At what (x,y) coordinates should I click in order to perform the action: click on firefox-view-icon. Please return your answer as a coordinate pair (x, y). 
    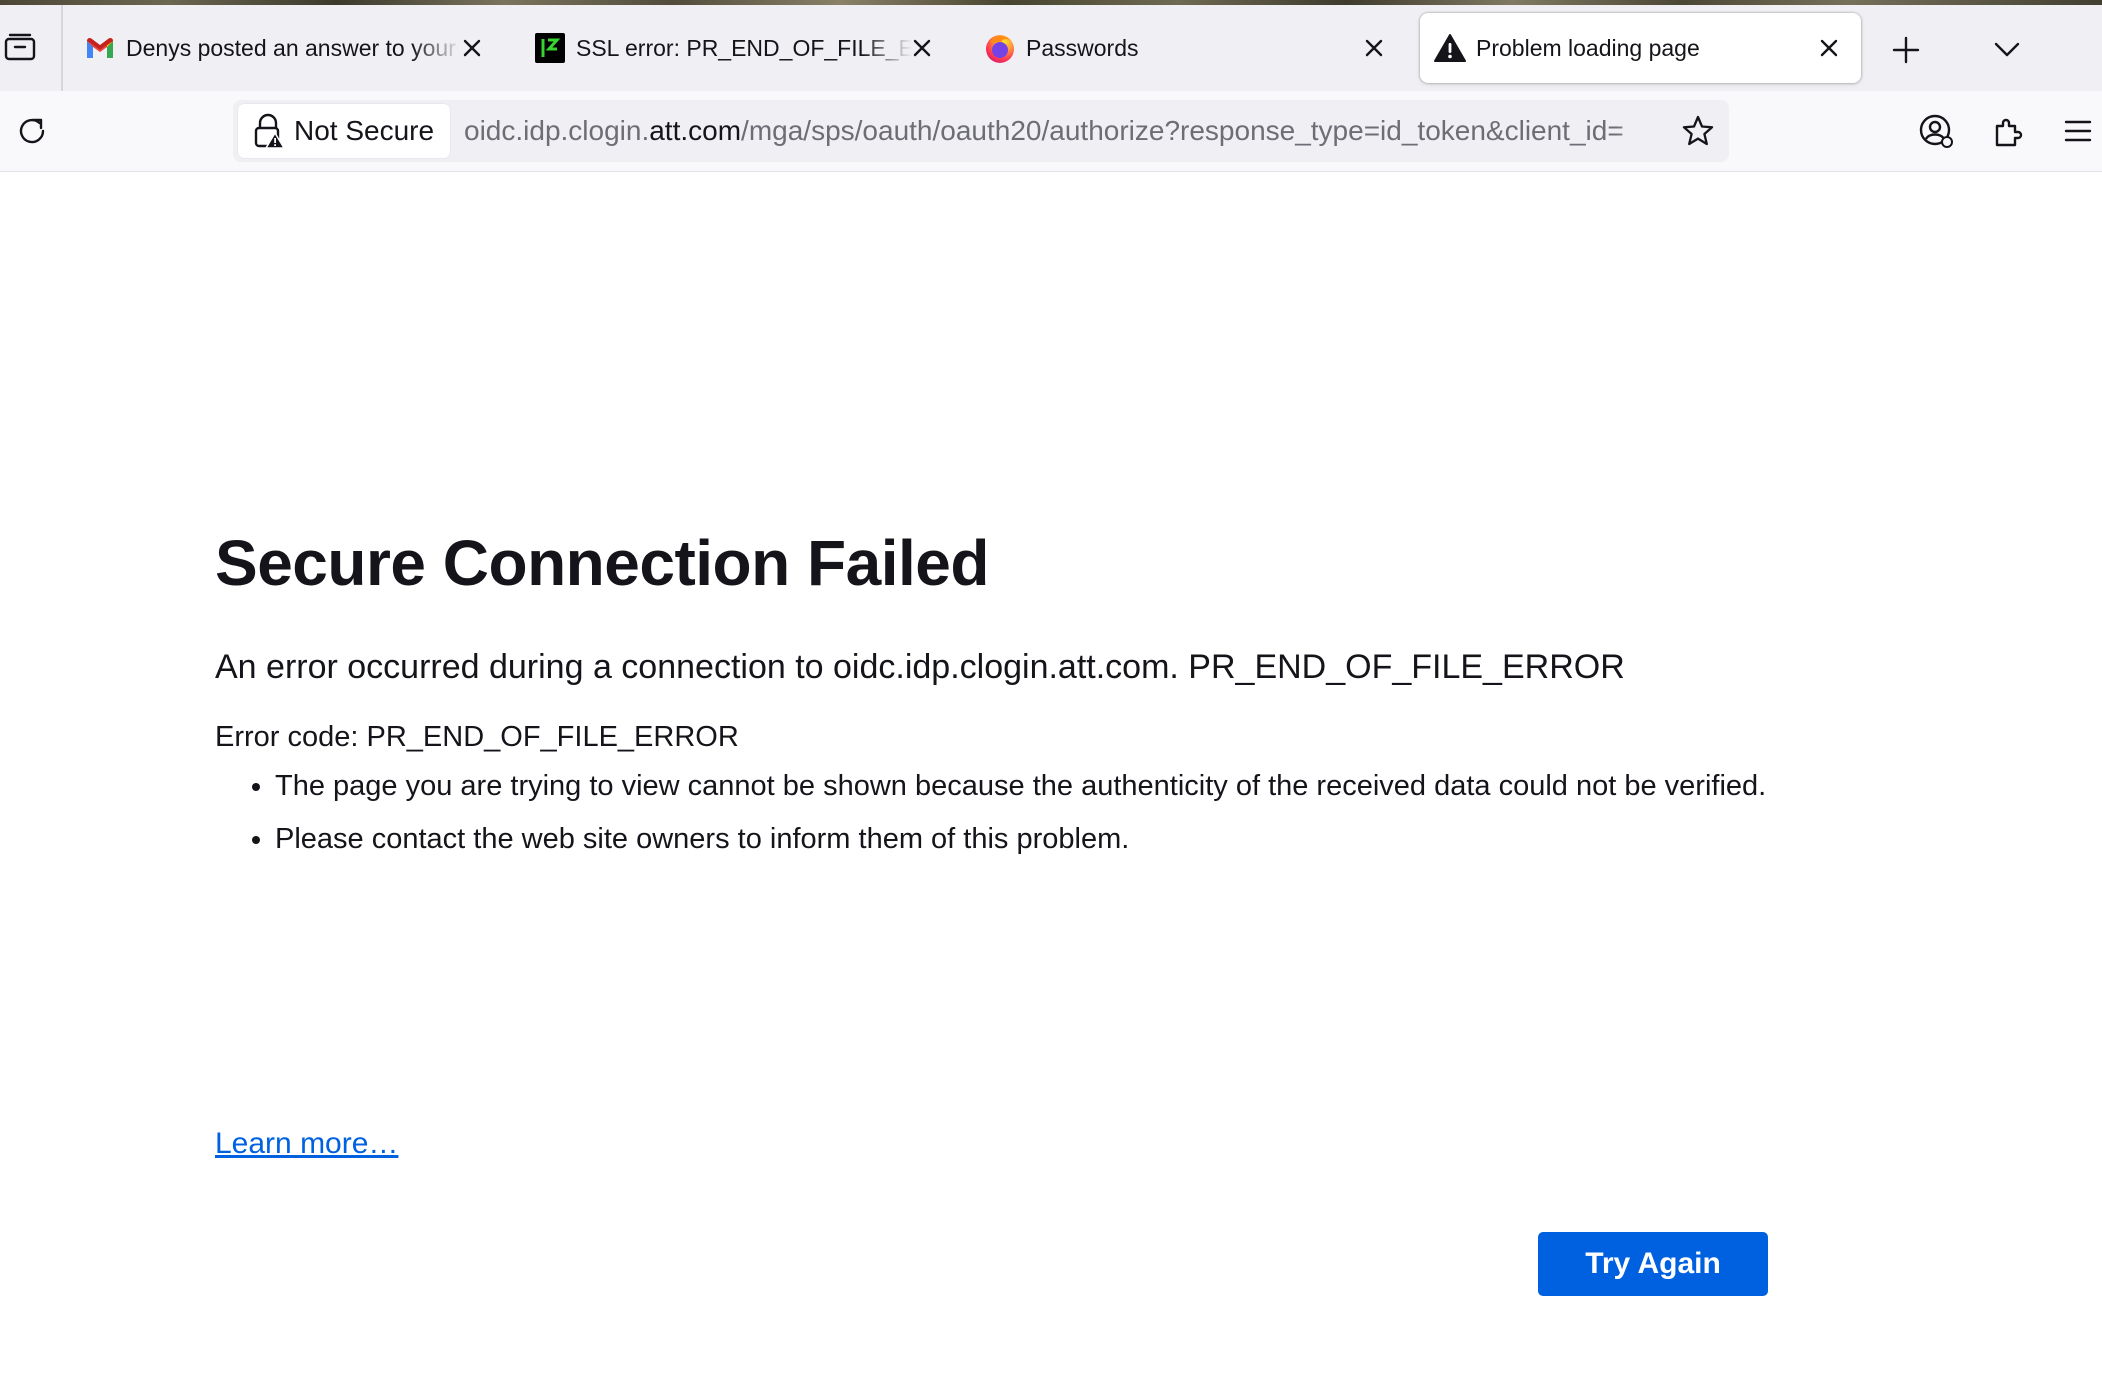
    Looking at the image, I should click on (20, 47).